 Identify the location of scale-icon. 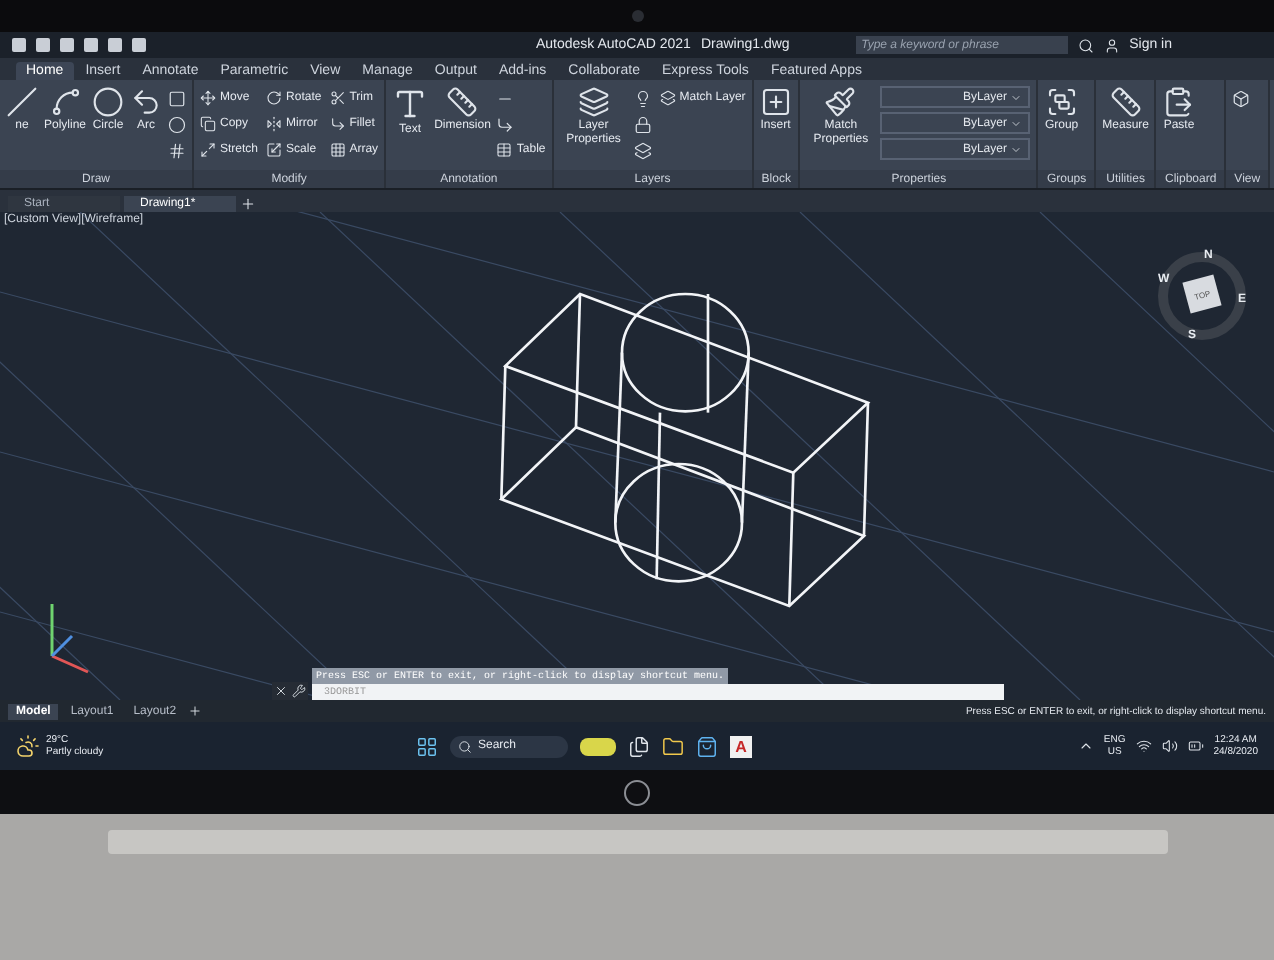
(274, 150).